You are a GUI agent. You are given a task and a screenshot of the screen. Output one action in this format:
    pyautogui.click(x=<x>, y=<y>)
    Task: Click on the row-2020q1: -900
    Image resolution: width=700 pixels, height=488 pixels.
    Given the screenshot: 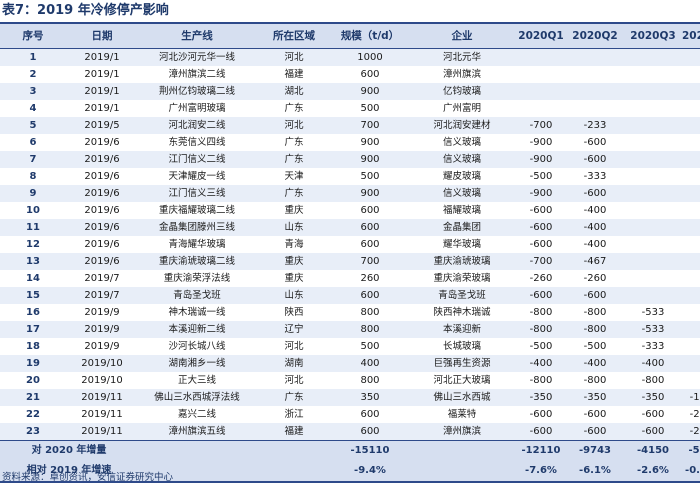 What is the action you would take?
    pyautogui.click(x=541, y=142)
    